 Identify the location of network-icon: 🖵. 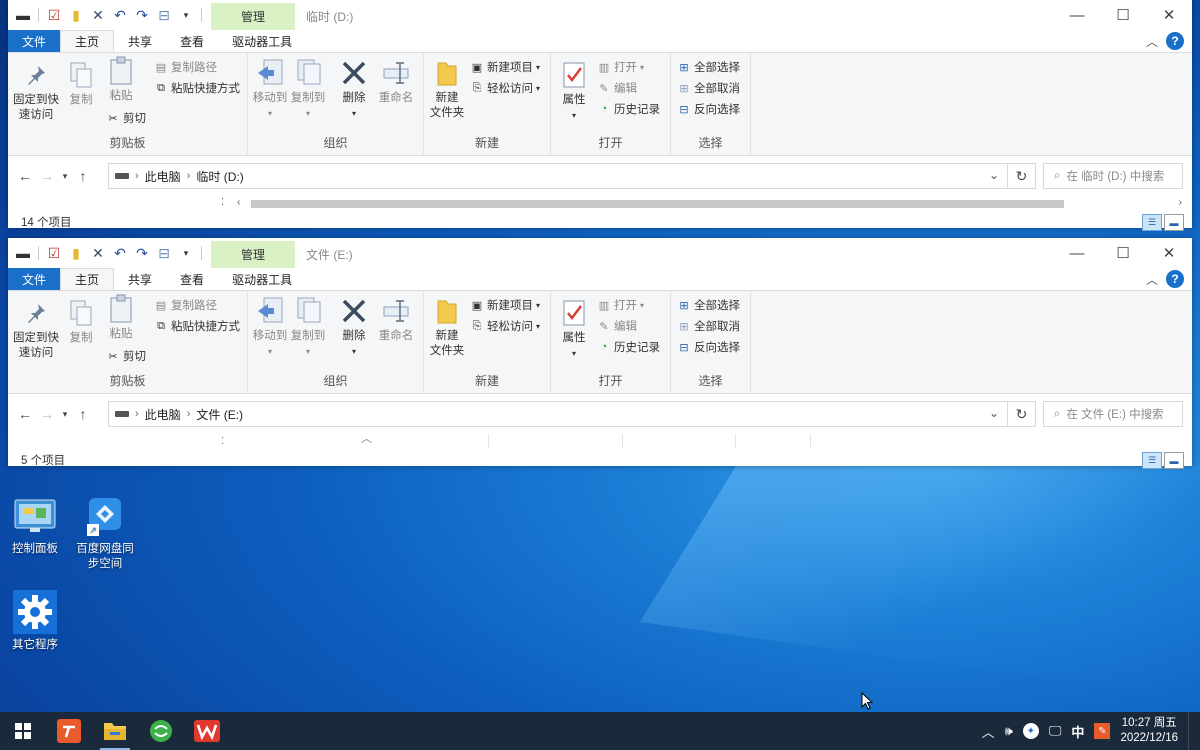
(1055, 731).